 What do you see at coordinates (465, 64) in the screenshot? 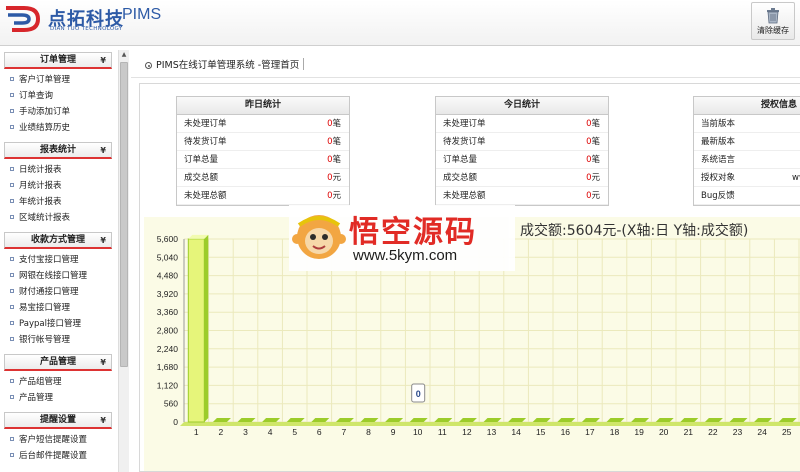
I see `breadcrumb-bar: PIMS在线订单管理系统 -管理首页` at bounding box center [465, 64].